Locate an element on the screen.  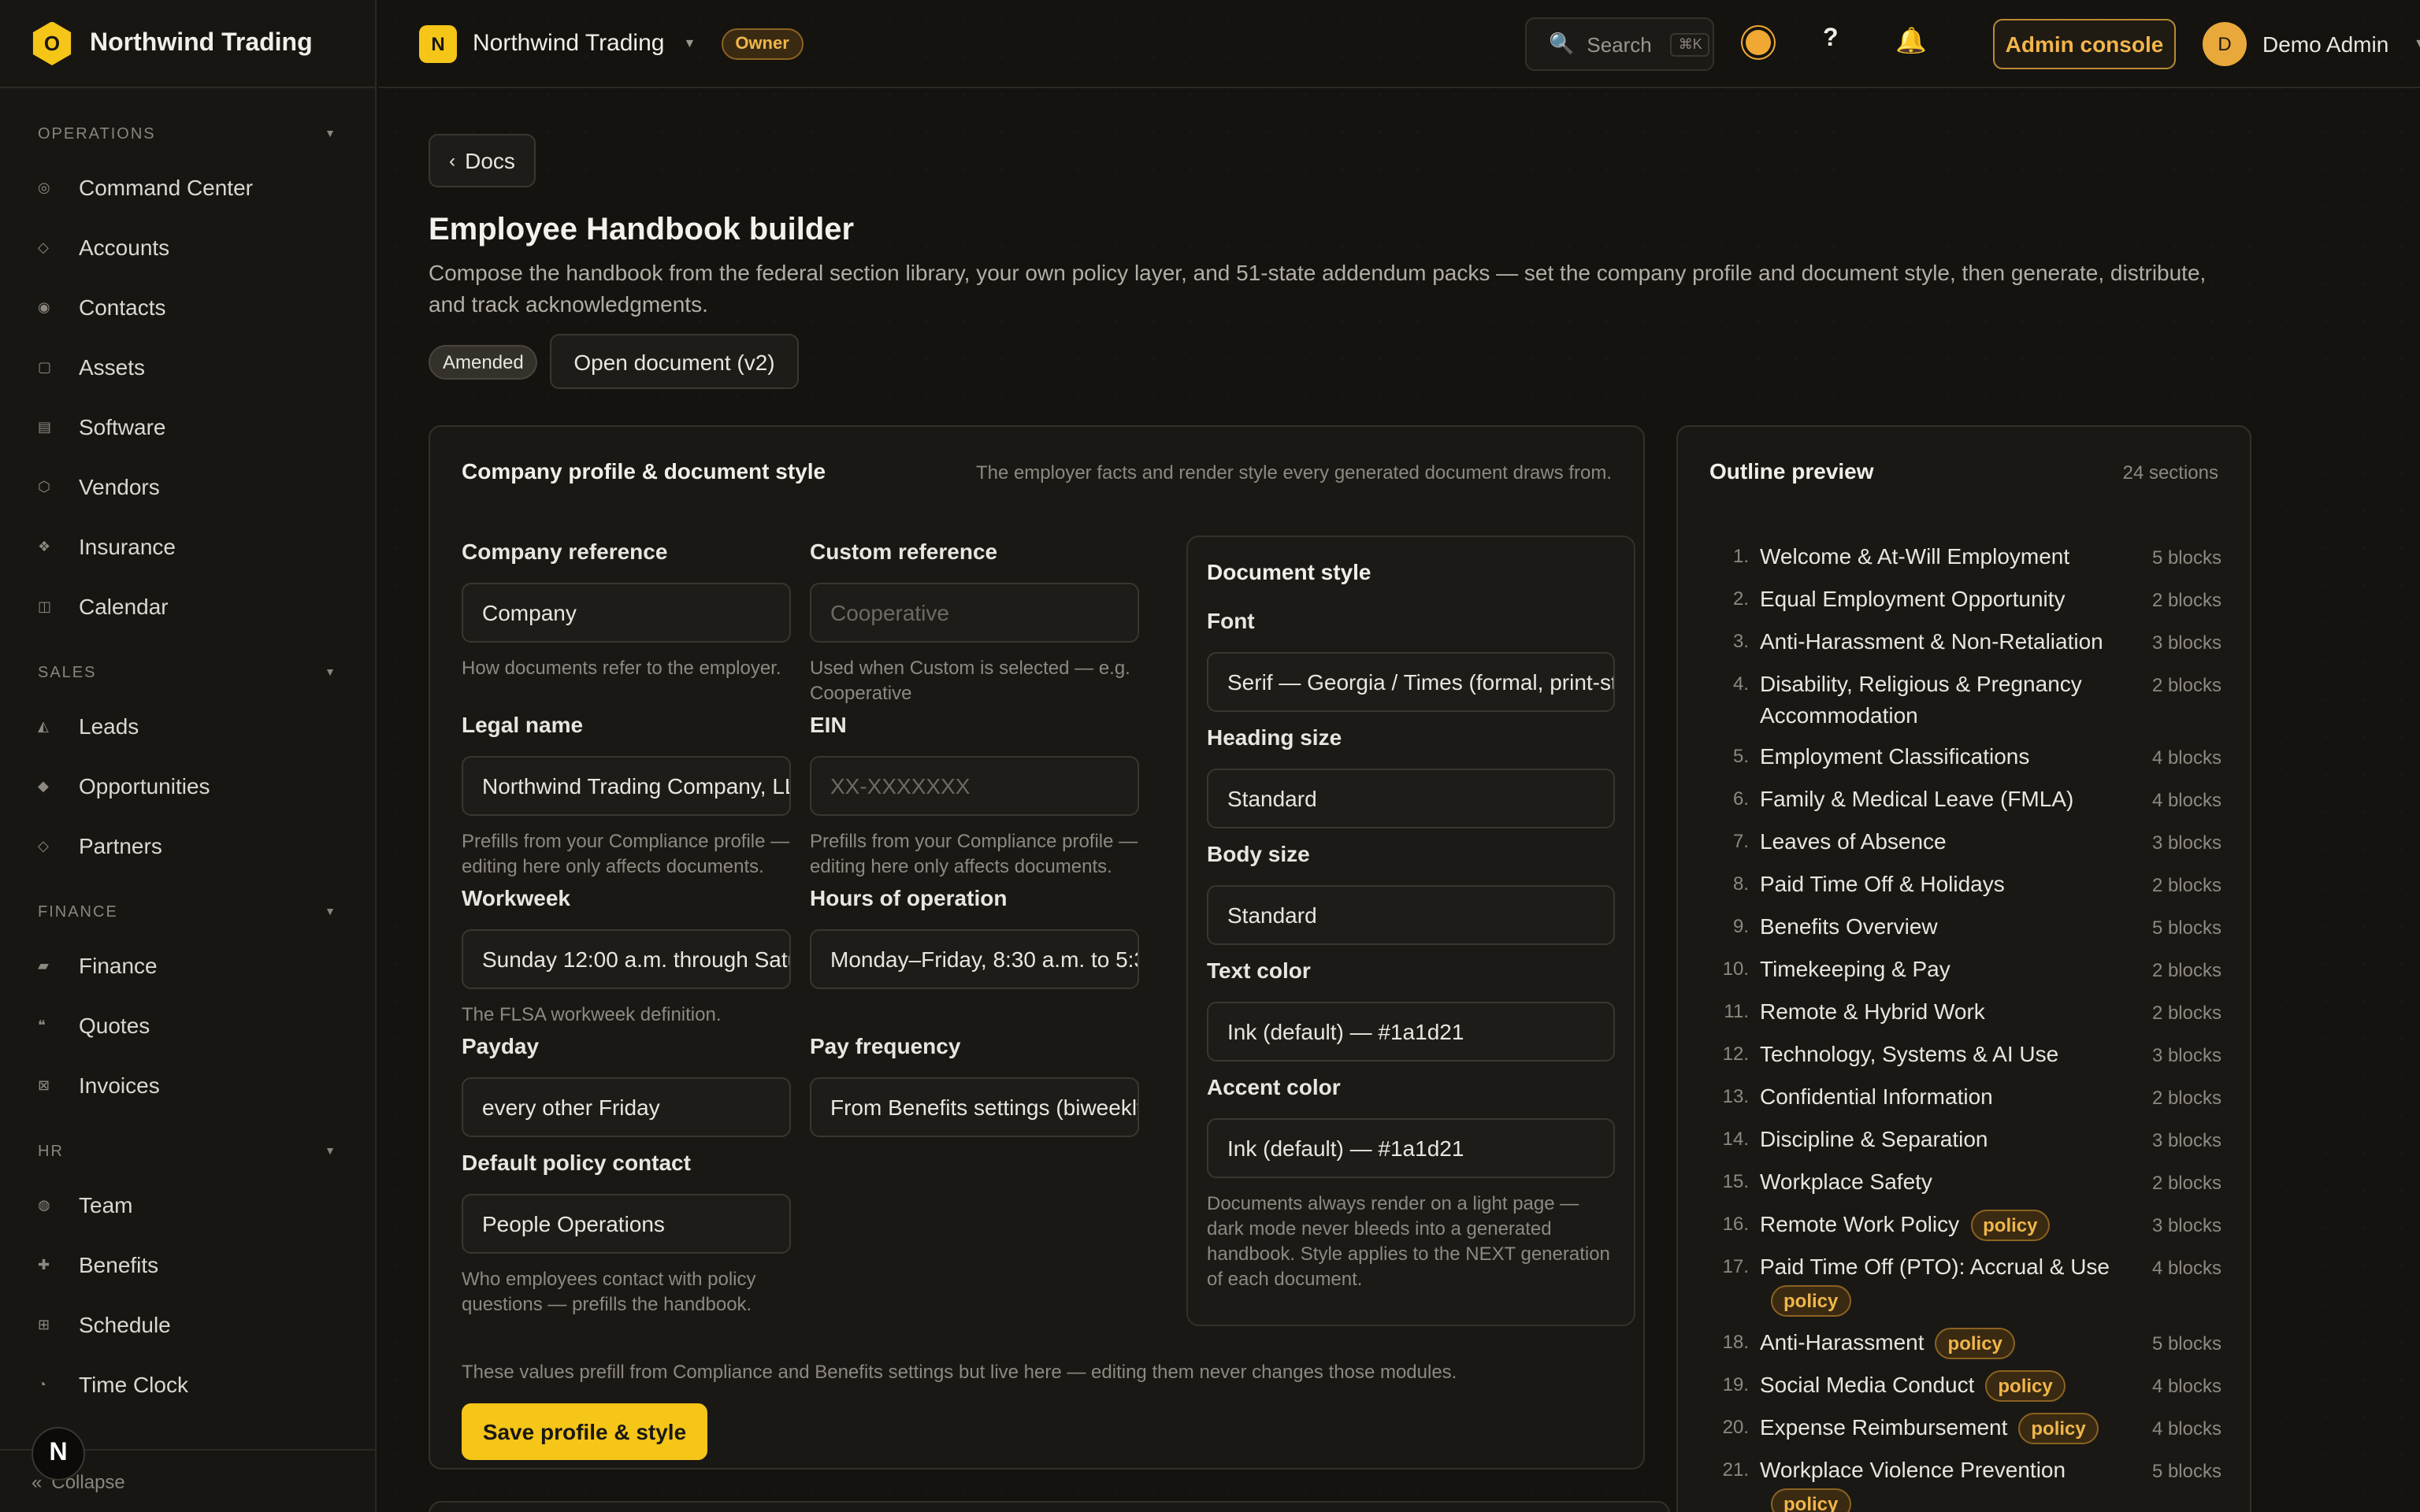
diamond-filled-icon: ◆ is located at coordinates (43, 785).